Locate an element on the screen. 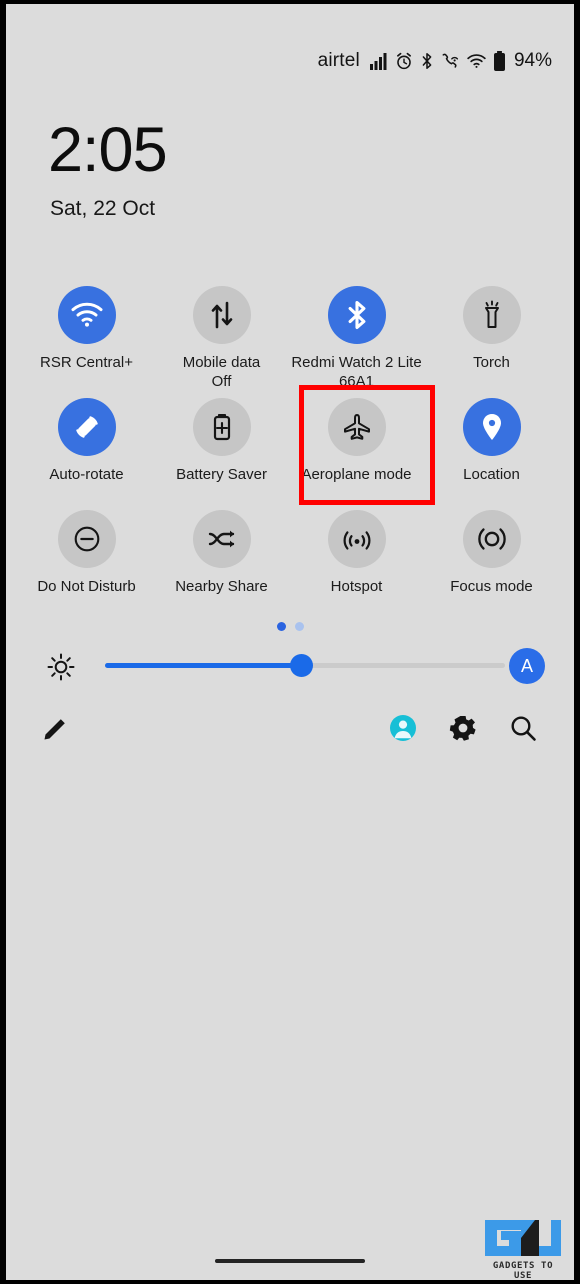 The height and width of the screenshot is (1284, 580). page-indicator is located at coordinates (290, 626).